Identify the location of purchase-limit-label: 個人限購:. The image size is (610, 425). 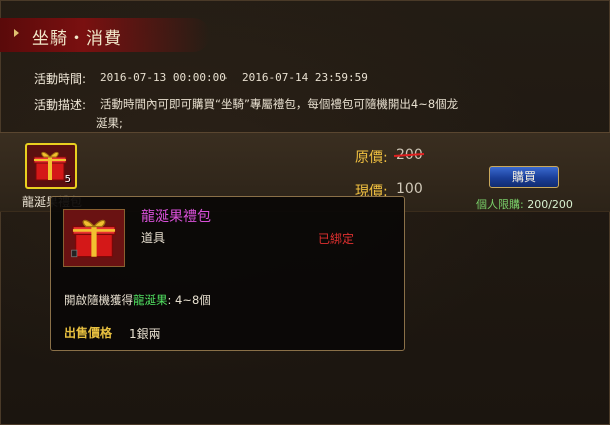
(500, 204).